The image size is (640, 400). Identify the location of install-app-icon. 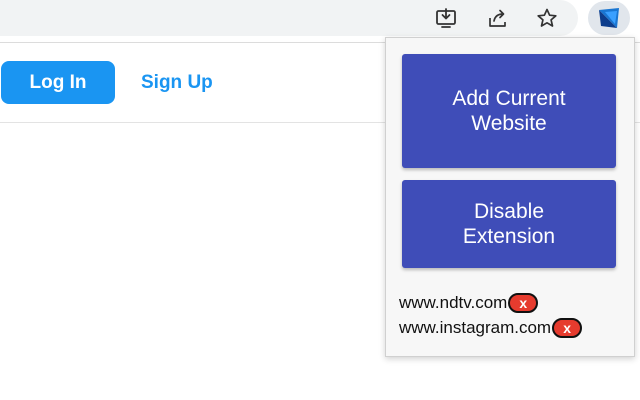
(446, 18).